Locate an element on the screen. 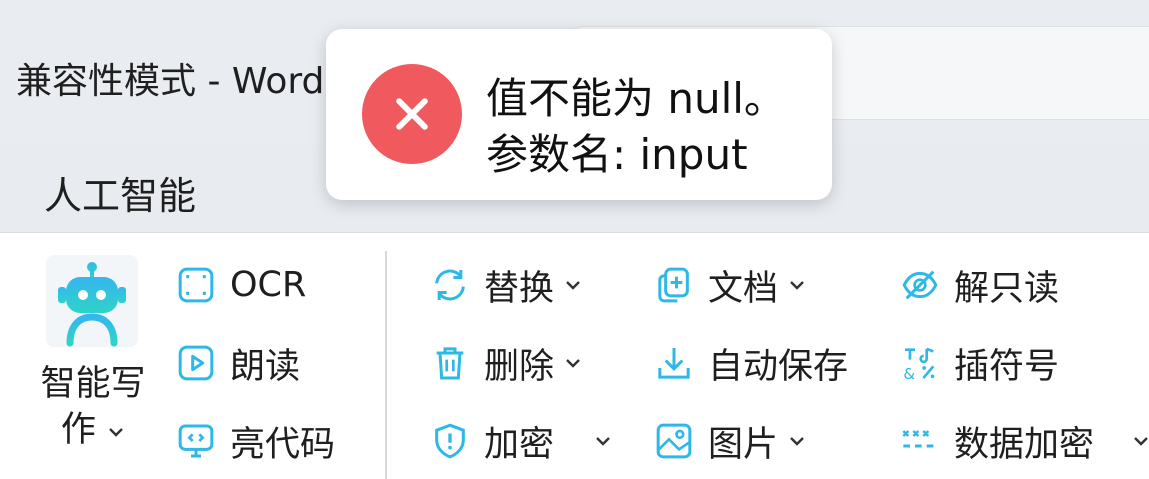  encrypt-label: 加密 is located at coordinates (519, 444).